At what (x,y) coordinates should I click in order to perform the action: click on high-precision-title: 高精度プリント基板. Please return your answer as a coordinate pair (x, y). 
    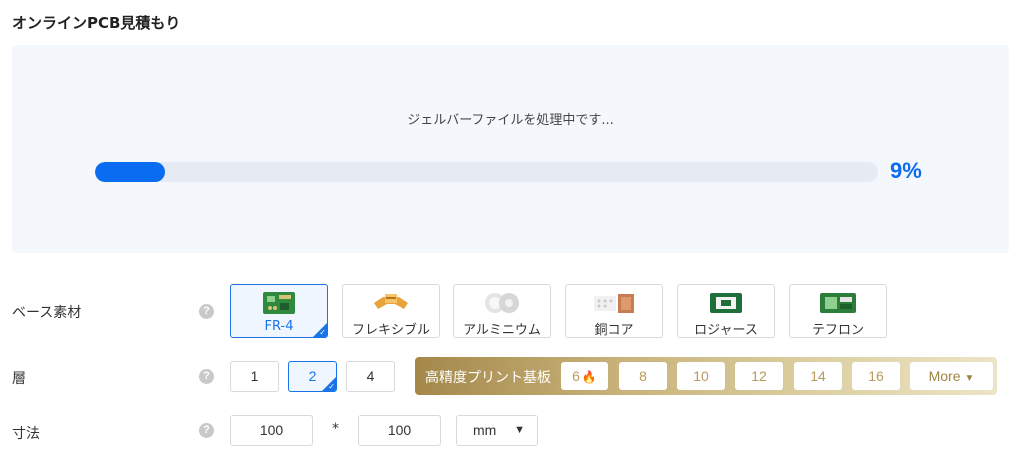
    Looking at the image, I should click on (488, 378).